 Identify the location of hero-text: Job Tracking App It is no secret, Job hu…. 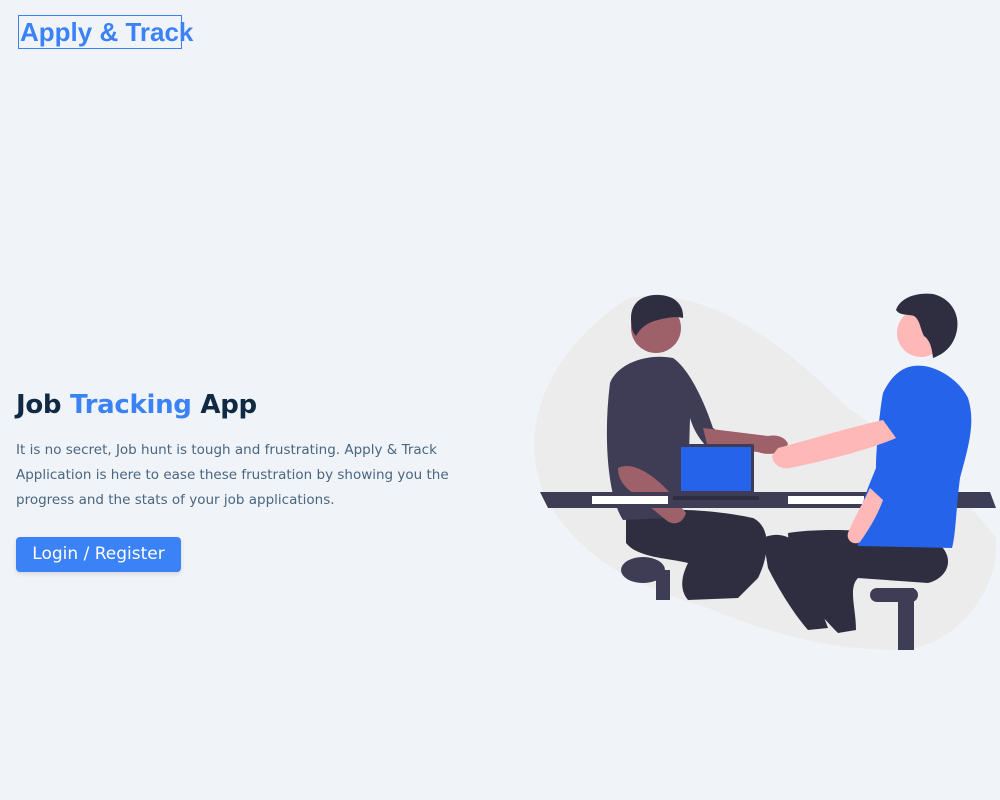
(261, 450).